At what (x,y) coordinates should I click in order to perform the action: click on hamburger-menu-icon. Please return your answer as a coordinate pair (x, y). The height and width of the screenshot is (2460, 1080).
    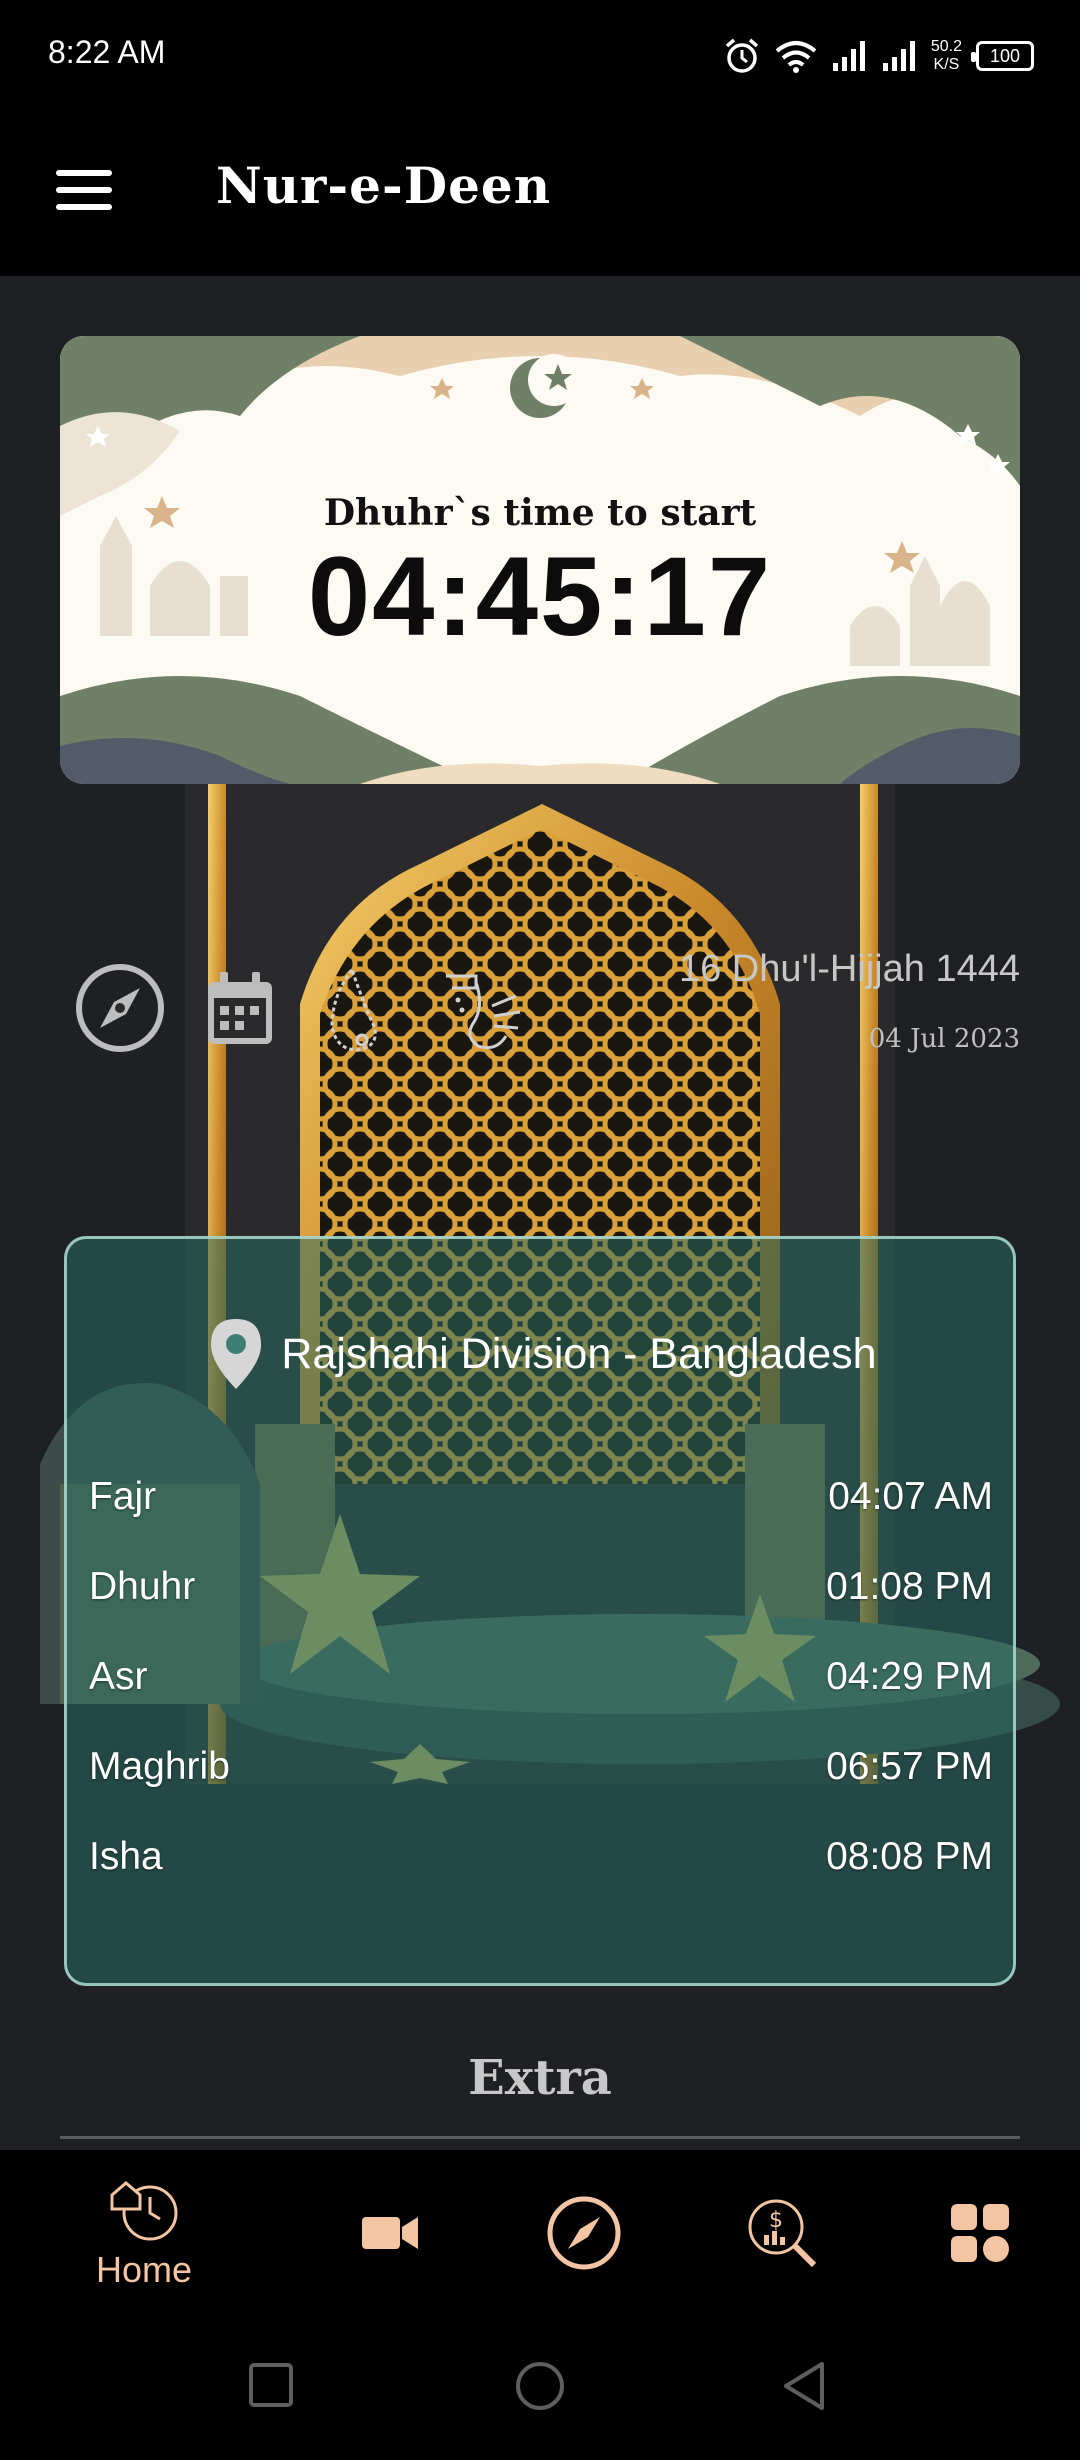
    Looking at the image, I should click on (84, 193).